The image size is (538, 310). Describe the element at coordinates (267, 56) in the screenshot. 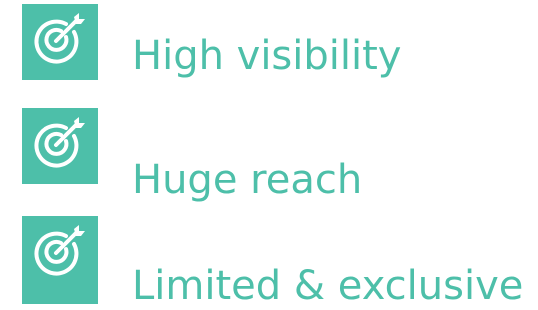

I see `feature-label: High visibility` at that location.